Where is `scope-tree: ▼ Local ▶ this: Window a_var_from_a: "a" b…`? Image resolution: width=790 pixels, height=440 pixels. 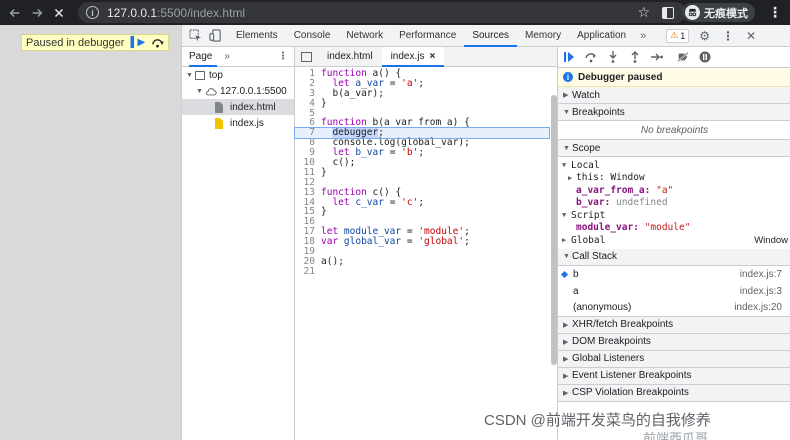
scope-tree: ▼ Local ▶ this: Window a_var_from_a: "a" b… is located at coordinates (674, 202).